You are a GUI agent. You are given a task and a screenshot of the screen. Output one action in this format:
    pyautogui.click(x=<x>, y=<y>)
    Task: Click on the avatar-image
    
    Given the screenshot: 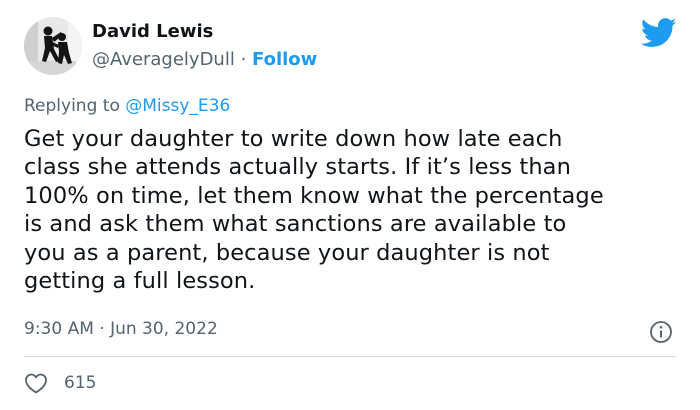 What is the action you would take?
    pyautogui.click(x=53, y=46)
    